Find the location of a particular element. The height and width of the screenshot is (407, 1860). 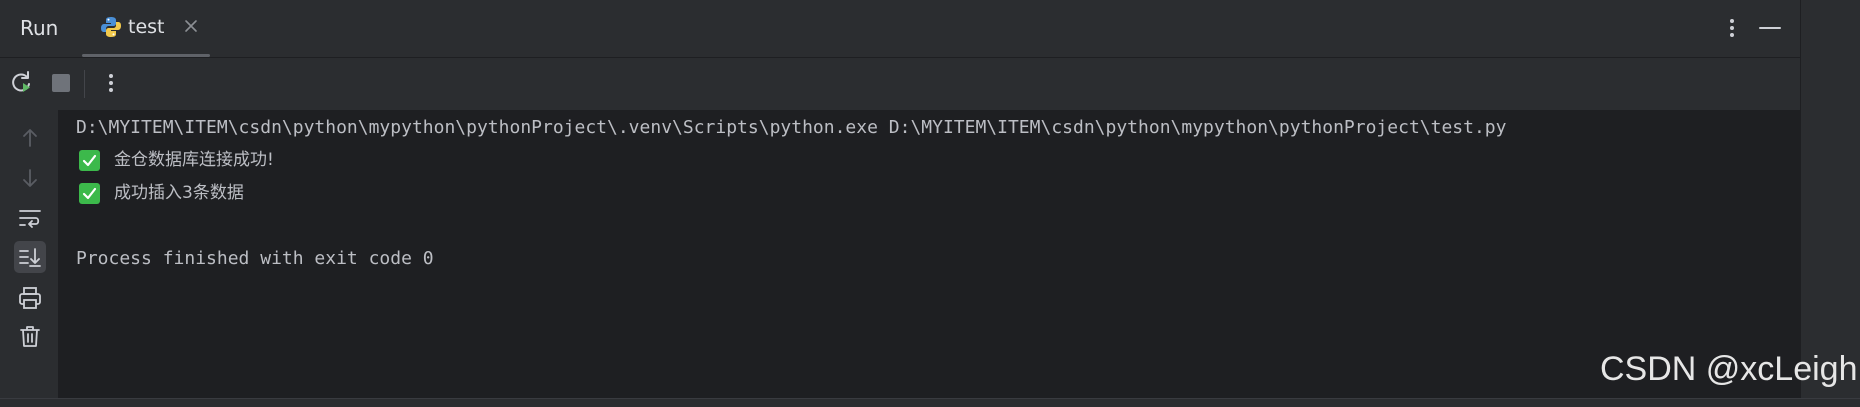

console-message-line: 成功插入3条数据 is located at coordinates (179, 193).